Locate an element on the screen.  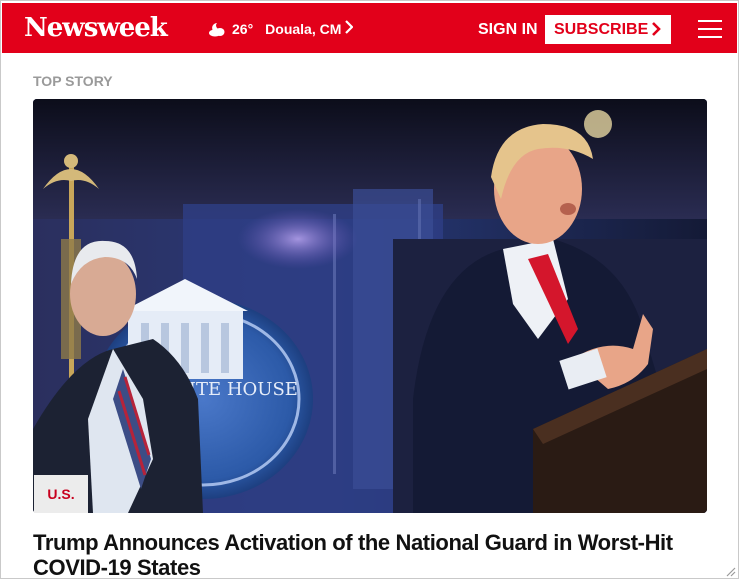
newsweek-logo: Newsweek is located at coordinates (96, 28).